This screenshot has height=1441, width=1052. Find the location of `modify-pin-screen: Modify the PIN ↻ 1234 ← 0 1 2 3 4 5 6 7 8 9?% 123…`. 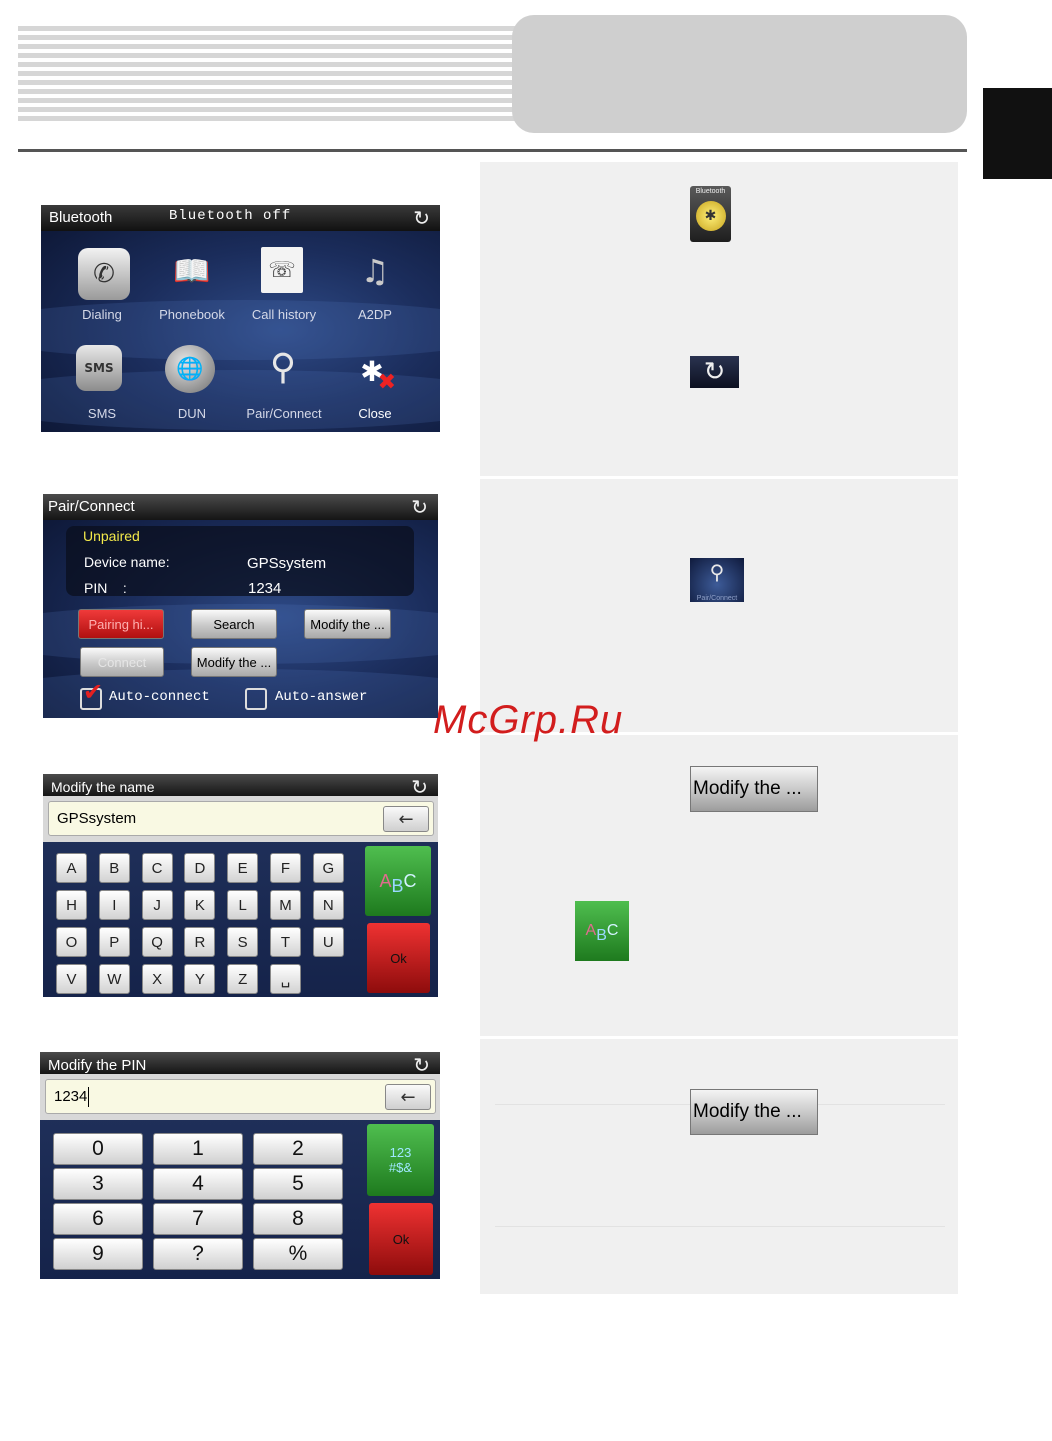

modify-pin-screen: Modify the PIN ↻ 1234 ← 0 1 2 3 4 5 6 7 8 9?% 123… is located at coordinates (240, 1165).